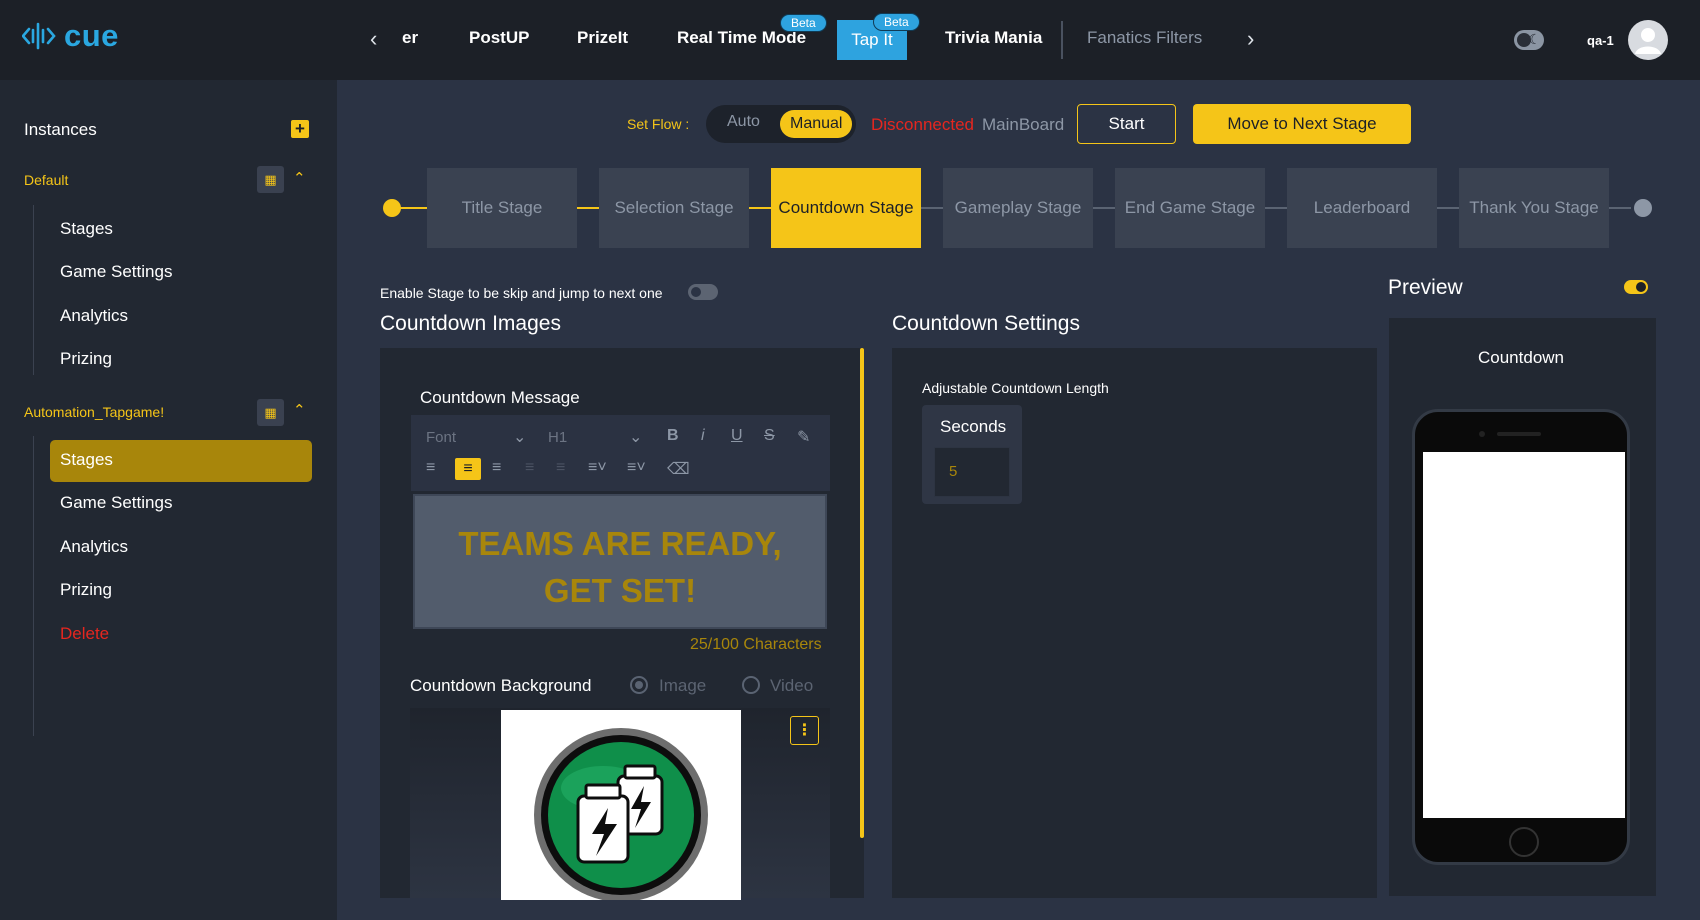  What do you see at coordinates (620, 561) in the screenshot?
I see `message-editor: TEAMS ARE READY, GET SET!` at bounding box center [620, 561].